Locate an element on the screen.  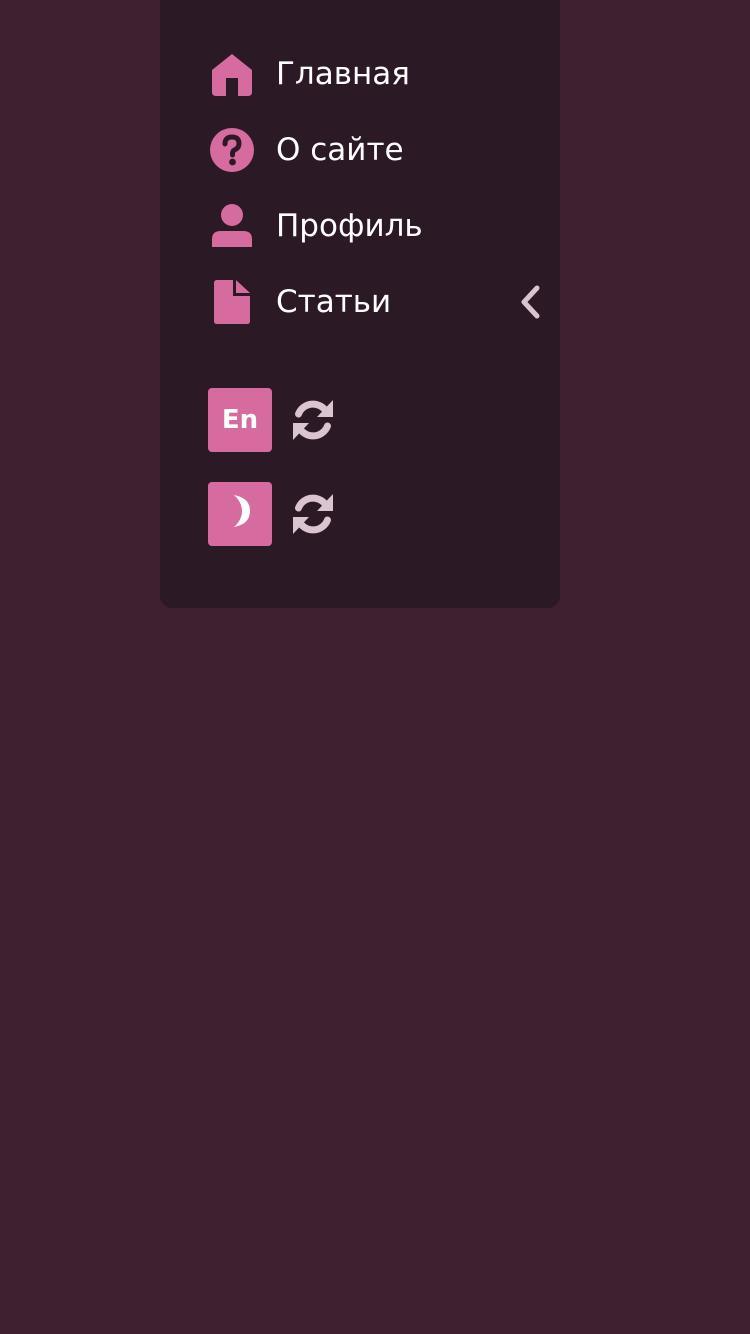
nav-label-profile: Профиль is located at coordinates (349, 225).